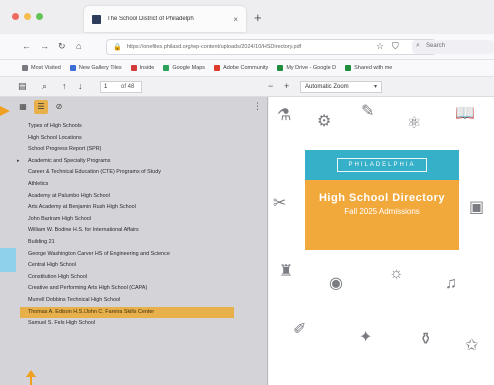  What do you see at coordinates (100, 68) in the screenshot?
I see `bookmark-label: New Gallery Tiles` at bounding box center [100, 68].